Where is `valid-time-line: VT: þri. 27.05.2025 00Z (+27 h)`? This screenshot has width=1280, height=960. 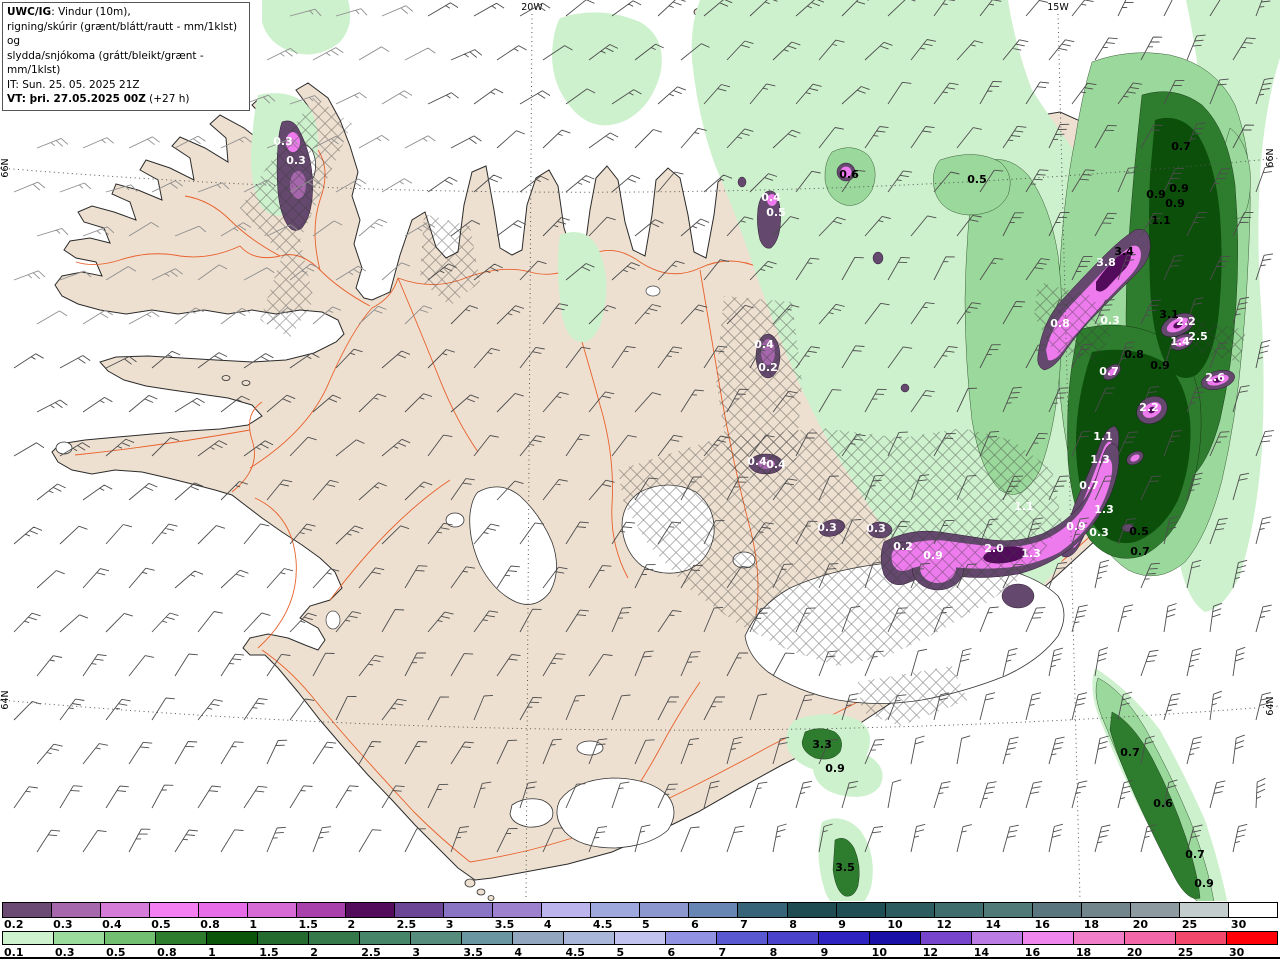 valid-time-line: VT: þri. 27.05.2025 00Z (+27 h) is located at coordinates (98, 99).